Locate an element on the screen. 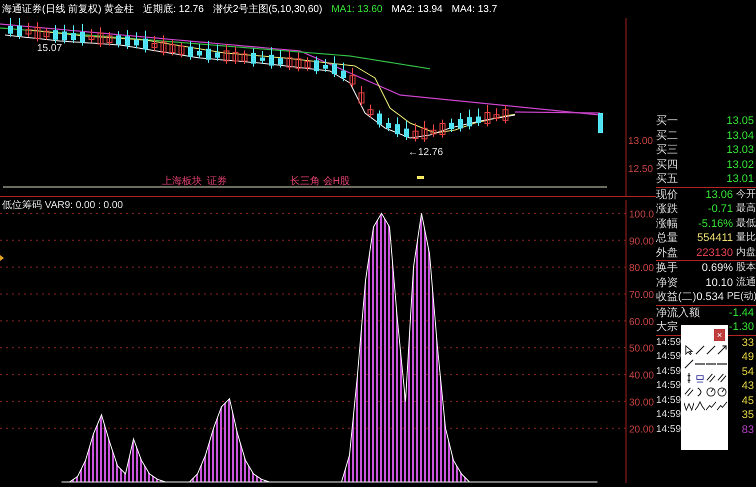  stat-label: PE(动) is located at coordinates (741, 297).